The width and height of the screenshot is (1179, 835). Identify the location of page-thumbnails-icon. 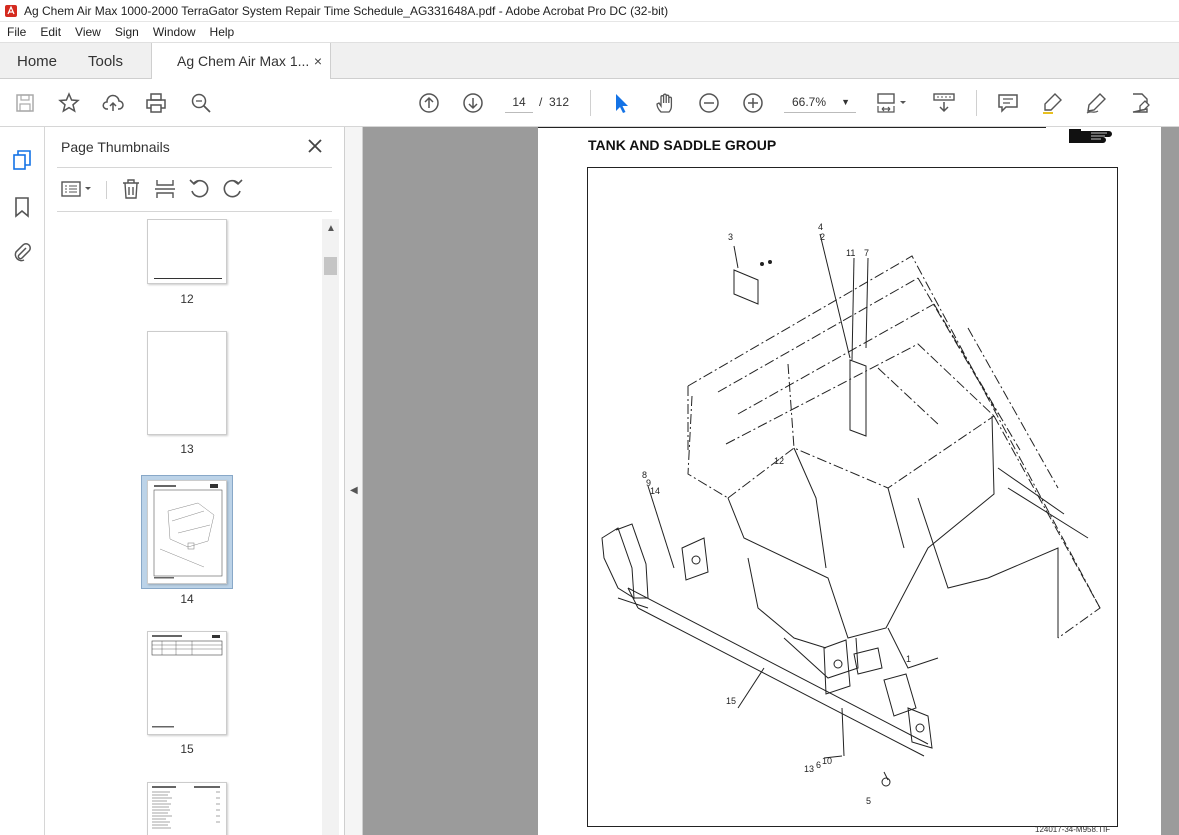
(22, 160).